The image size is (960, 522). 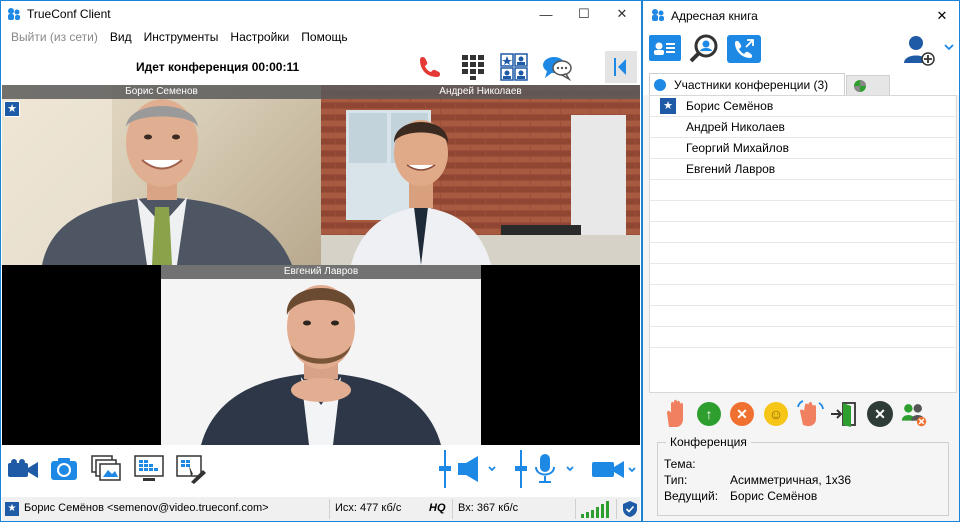 I want to click on tab-status, so click(x=868, y=85).